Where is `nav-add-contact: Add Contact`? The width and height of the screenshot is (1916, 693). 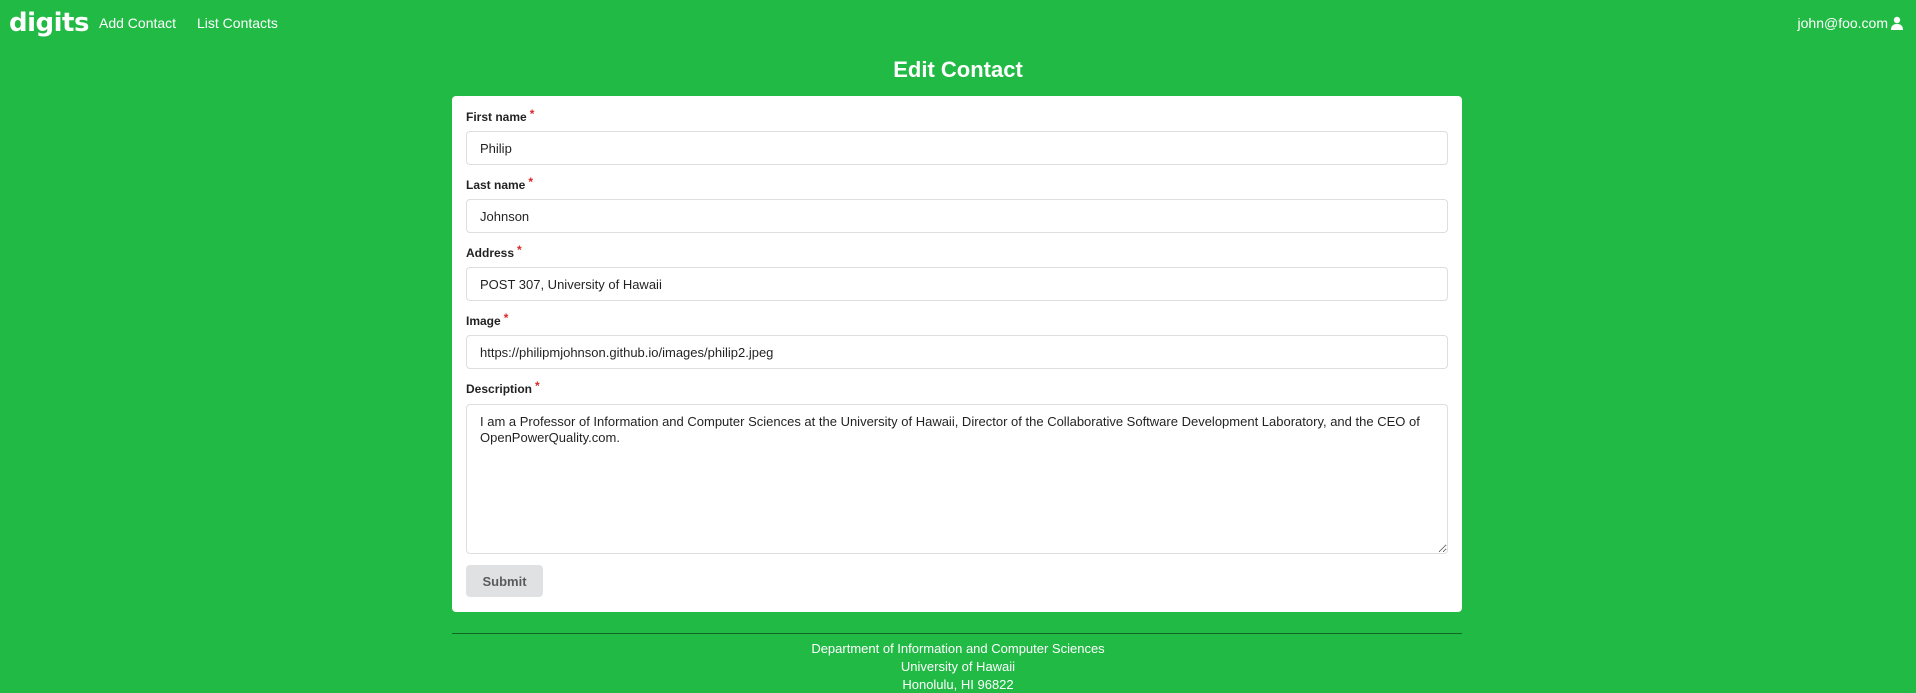
nav-add-contact: Add Contact is located at coordinates (137, 23).